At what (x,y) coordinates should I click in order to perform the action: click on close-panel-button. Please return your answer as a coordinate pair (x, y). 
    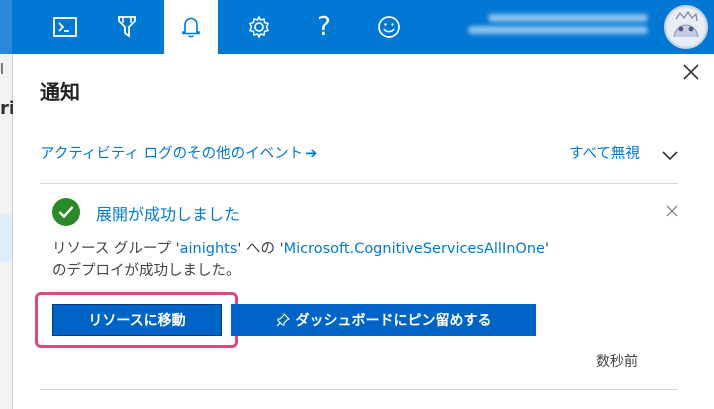
    Looking at the image, I should click on (691, 72).